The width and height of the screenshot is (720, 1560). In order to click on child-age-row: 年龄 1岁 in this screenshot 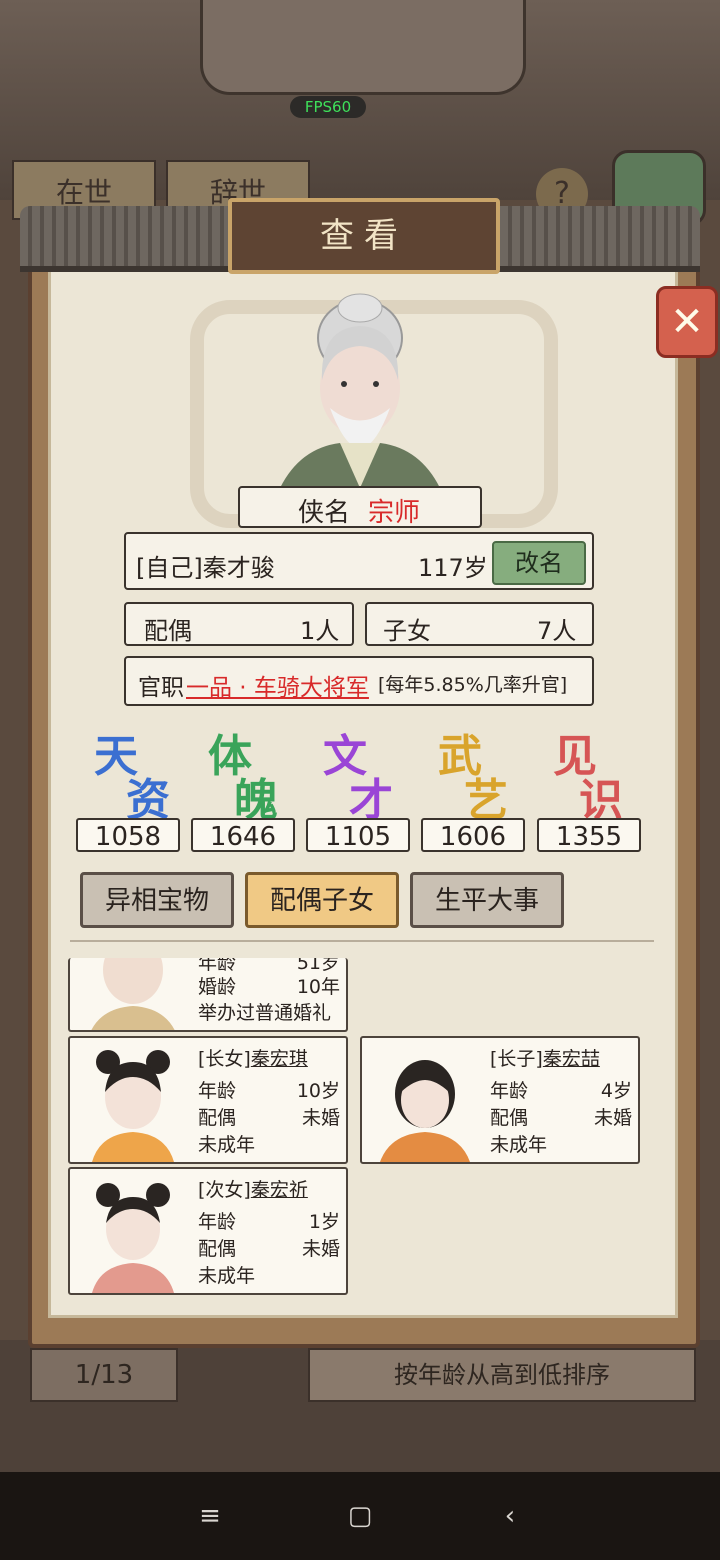, I will do `click(269, 1222)`.